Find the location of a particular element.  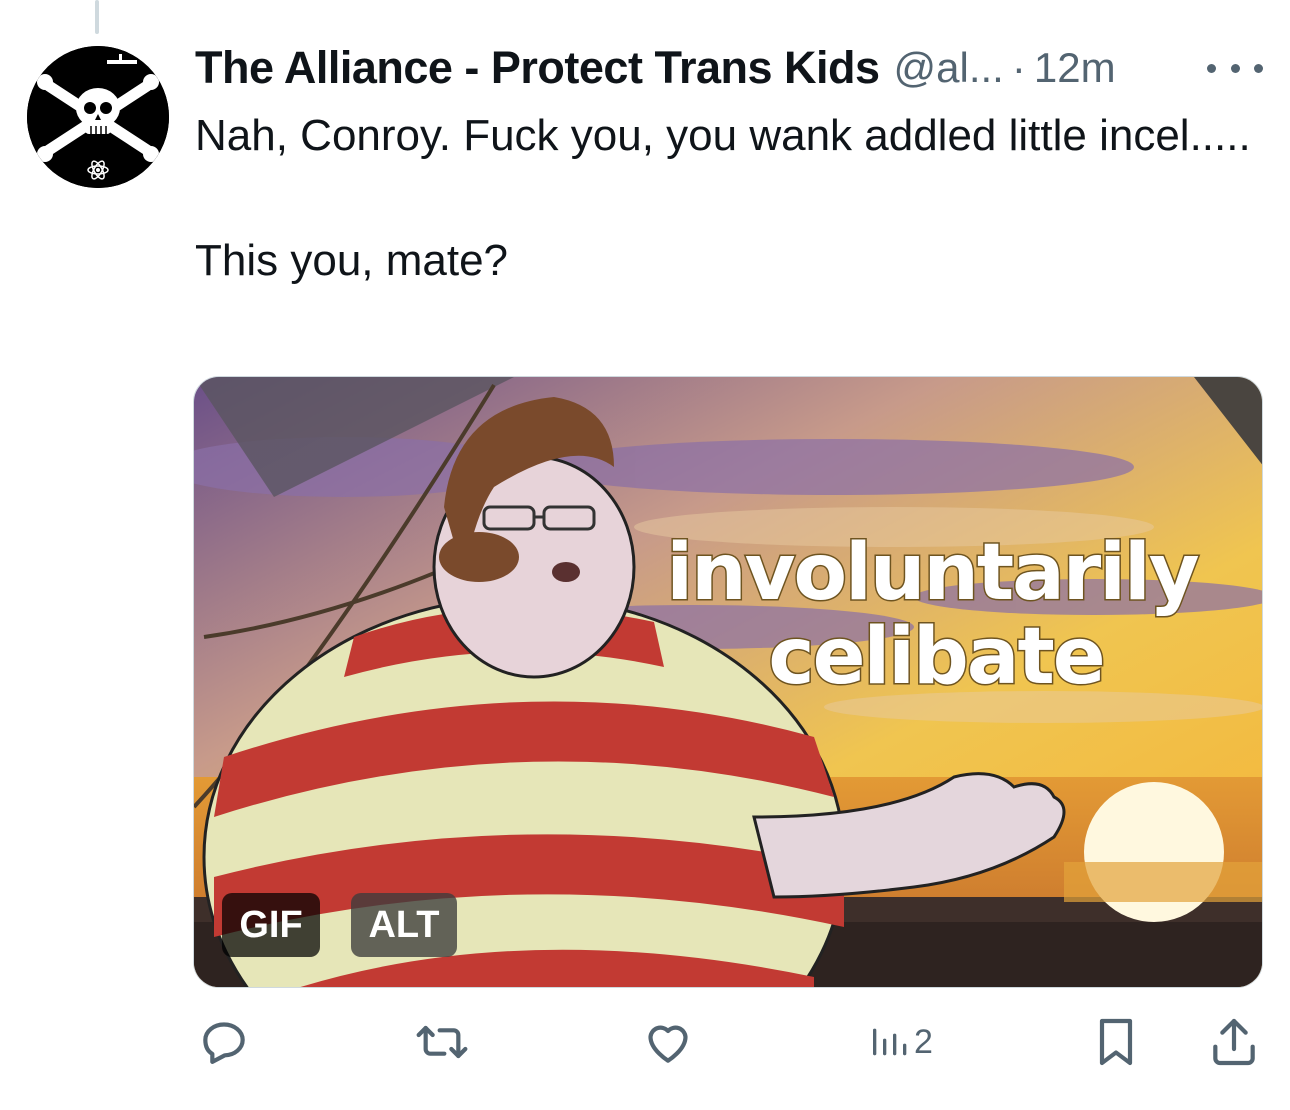

views-button: 2 is located at coordinates (900, 1042).